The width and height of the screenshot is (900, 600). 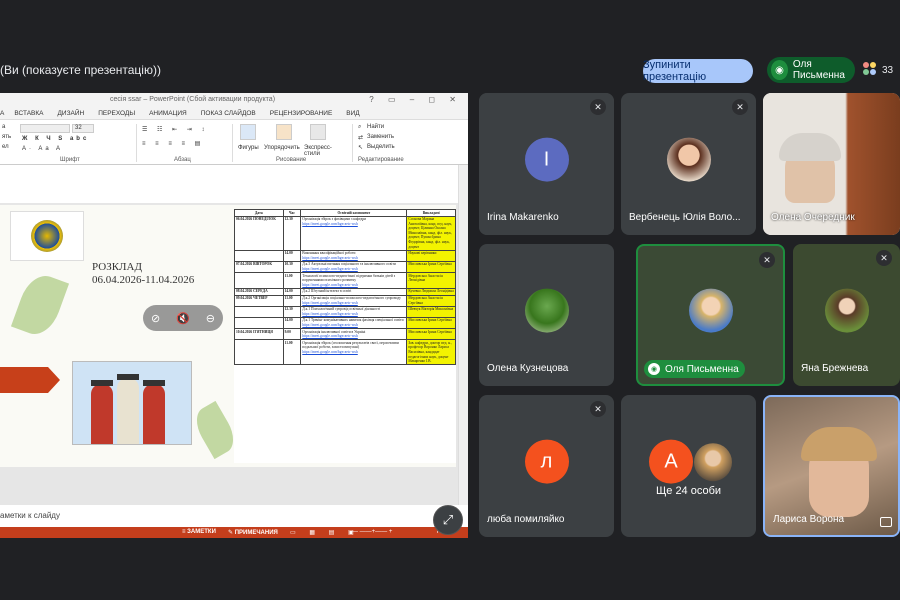 I want to click on ribbon-left-b: ять, so click(x=7, y=137).